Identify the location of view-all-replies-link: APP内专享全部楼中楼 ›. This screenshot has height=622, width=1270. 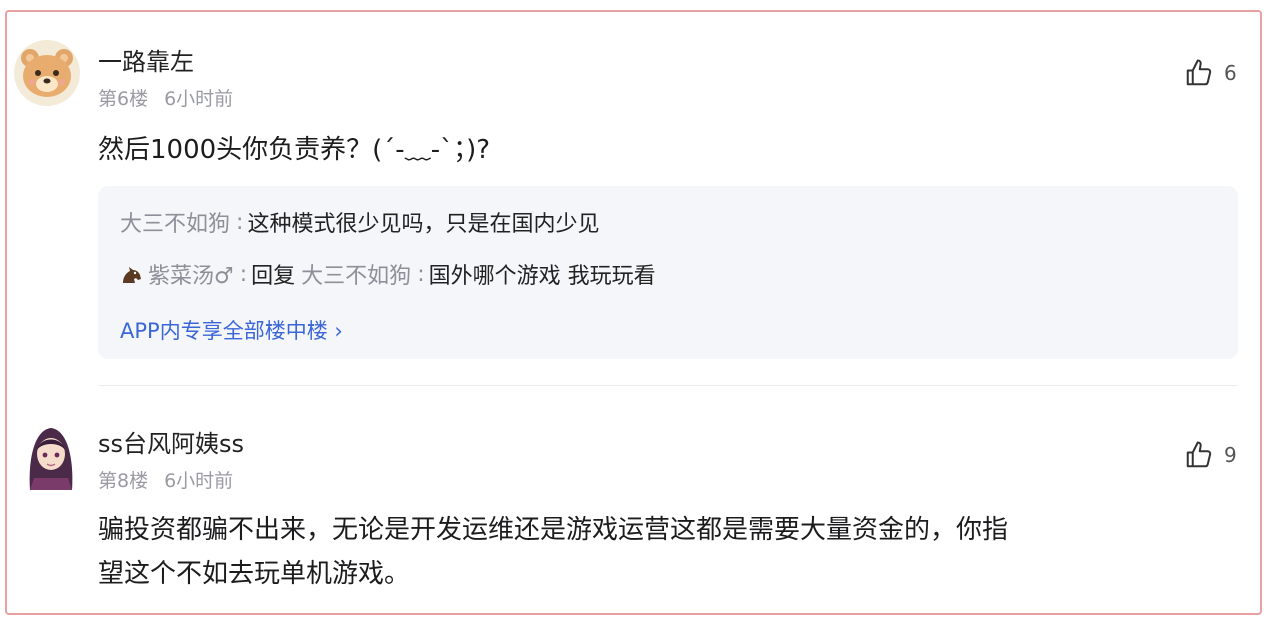
(231, 330).